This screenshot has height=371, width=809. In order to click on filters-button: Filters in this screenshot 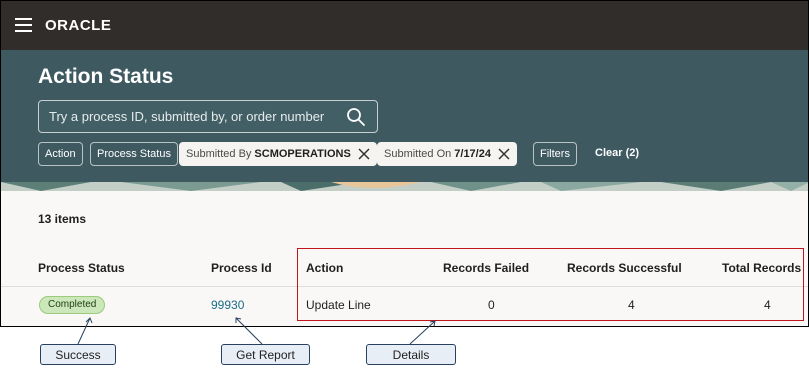, I will do `click(555, 154)`.